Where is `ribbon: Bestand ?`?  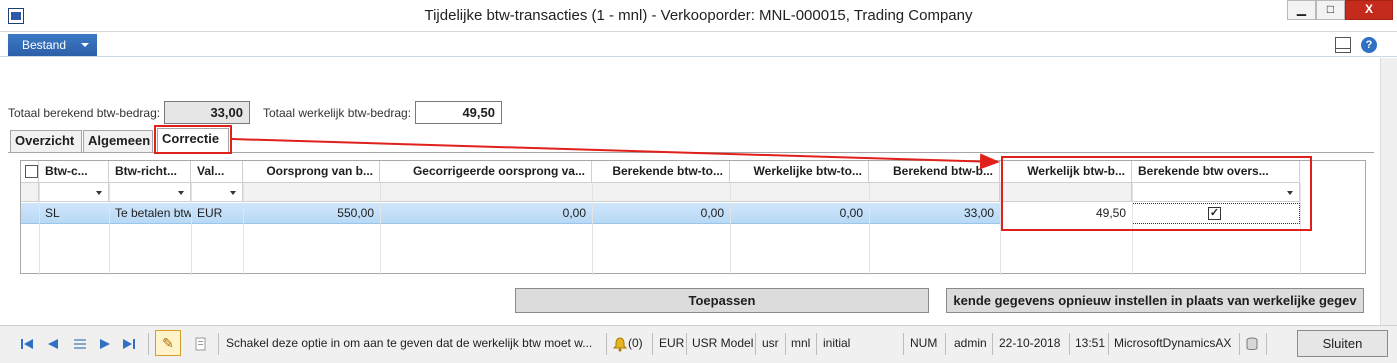
ribbon: Bestand ? is located at coordinates (698, 45).